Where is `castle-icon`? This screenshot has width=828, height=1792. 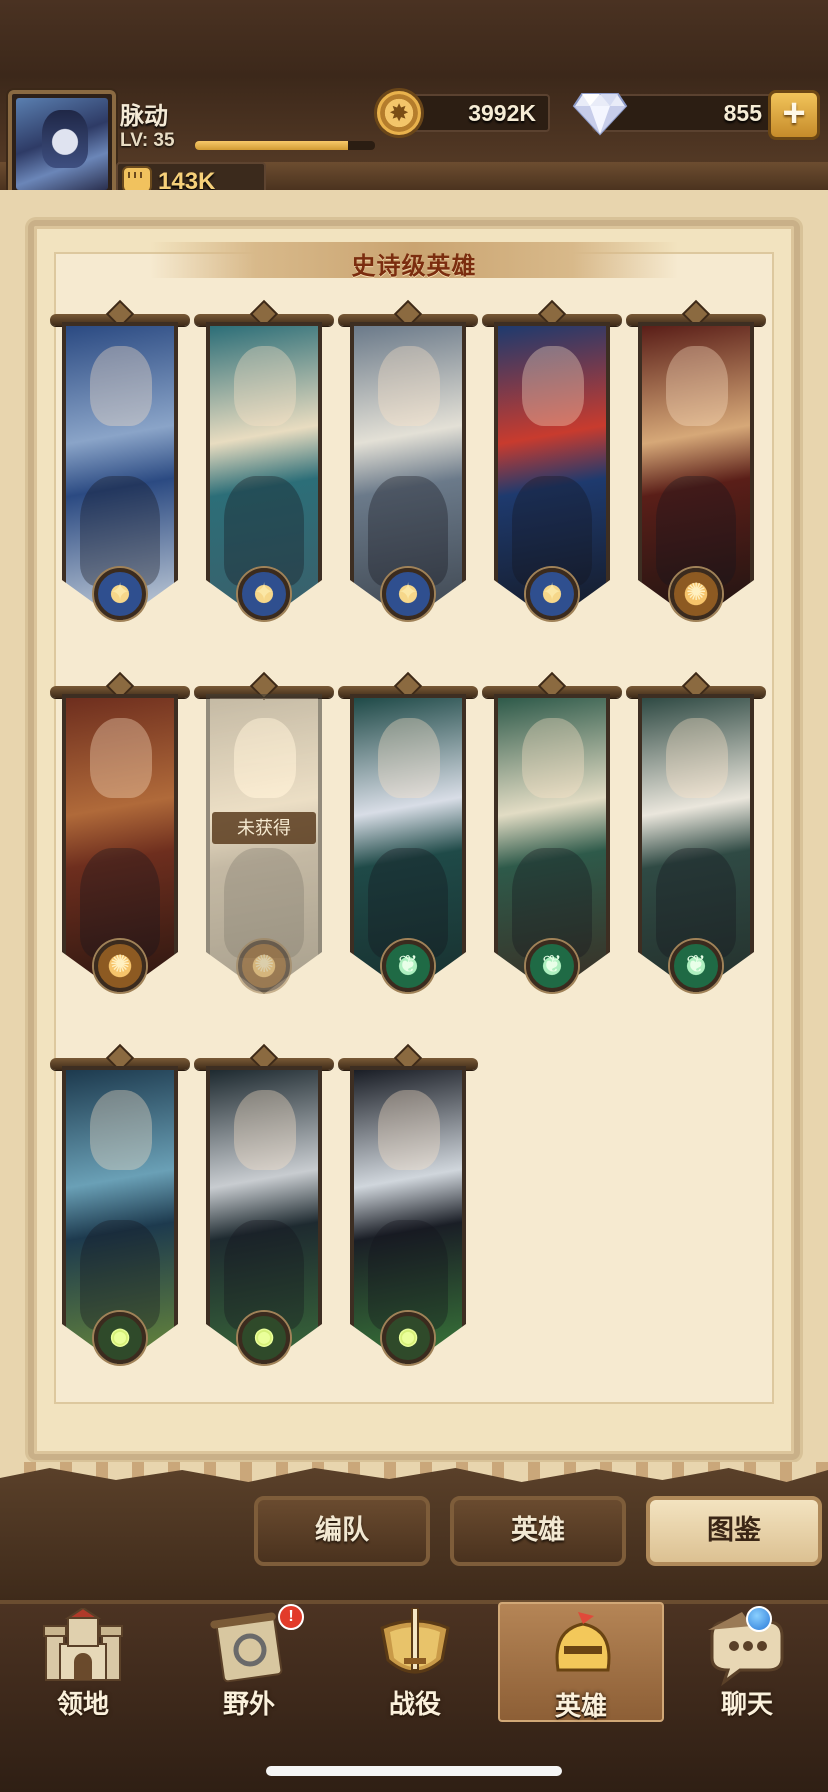
castle-icon is located at coordinates (83, 1644).